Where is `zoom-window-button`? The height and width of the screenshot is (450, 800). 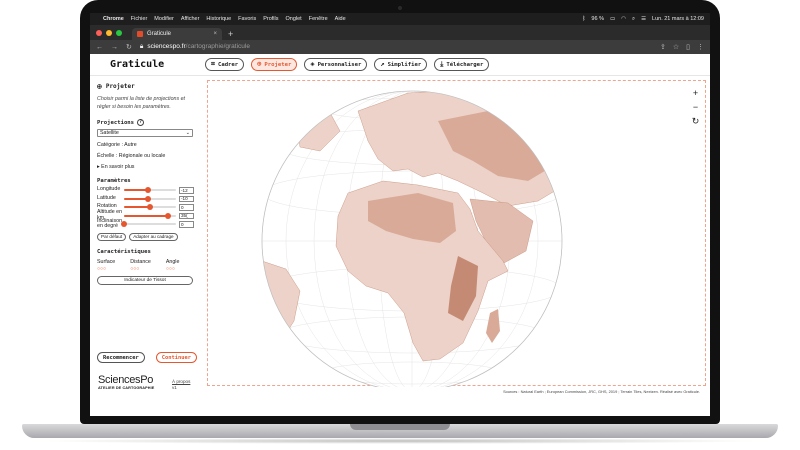
zoom-window-button is located at coordinates (119, 32).